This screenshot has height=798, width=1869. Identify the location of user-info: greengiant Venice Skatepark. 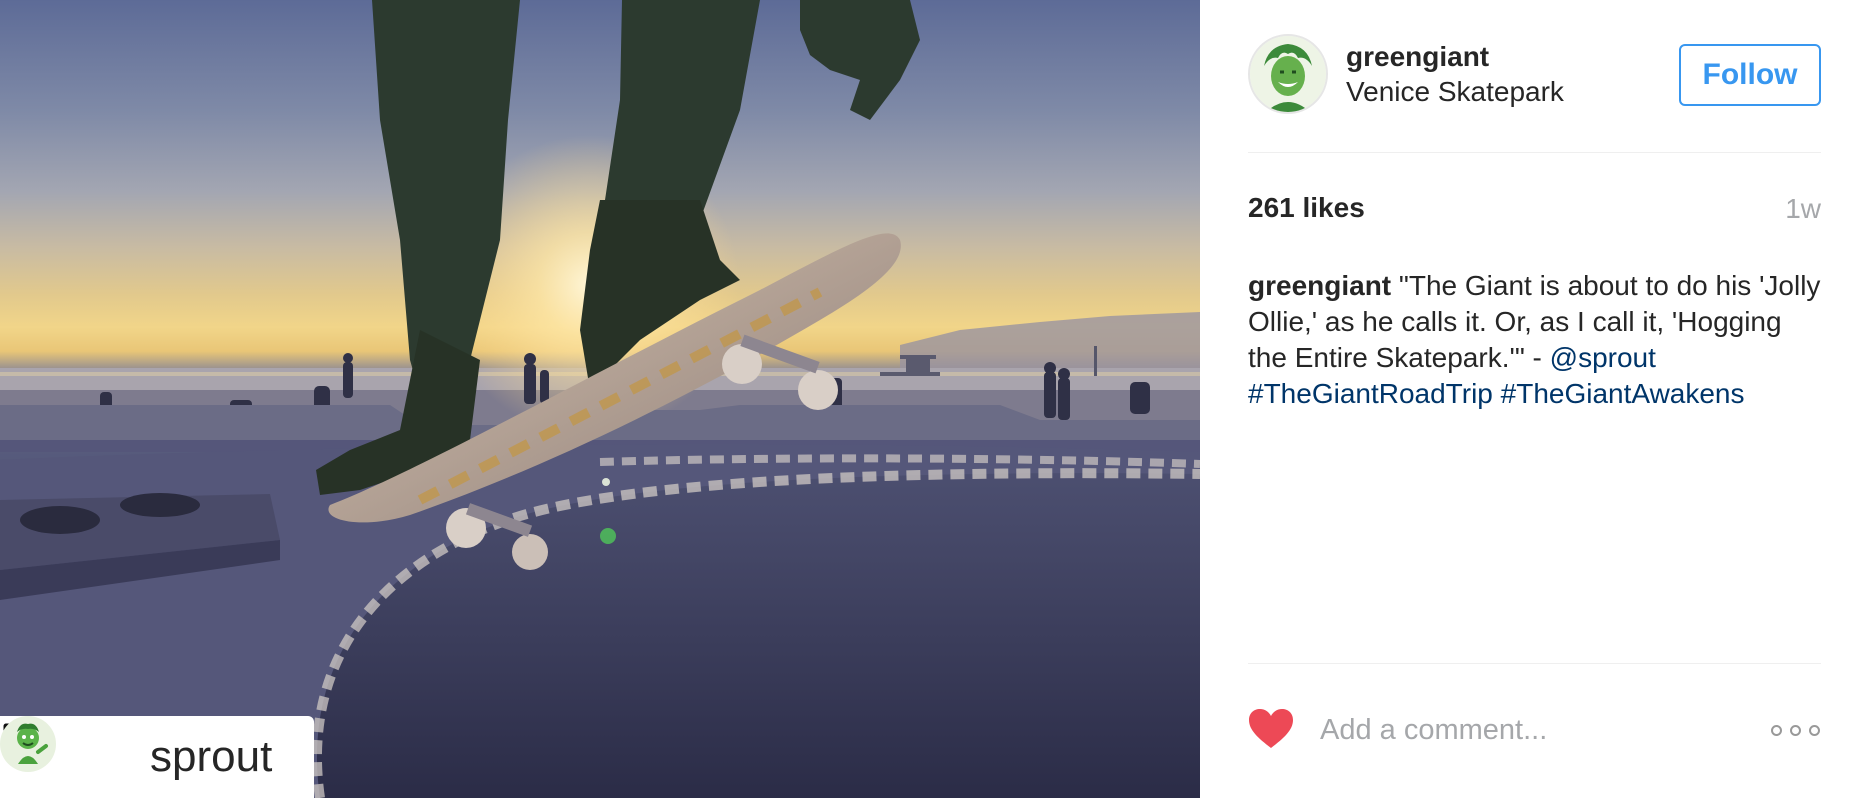
(1455, 75).